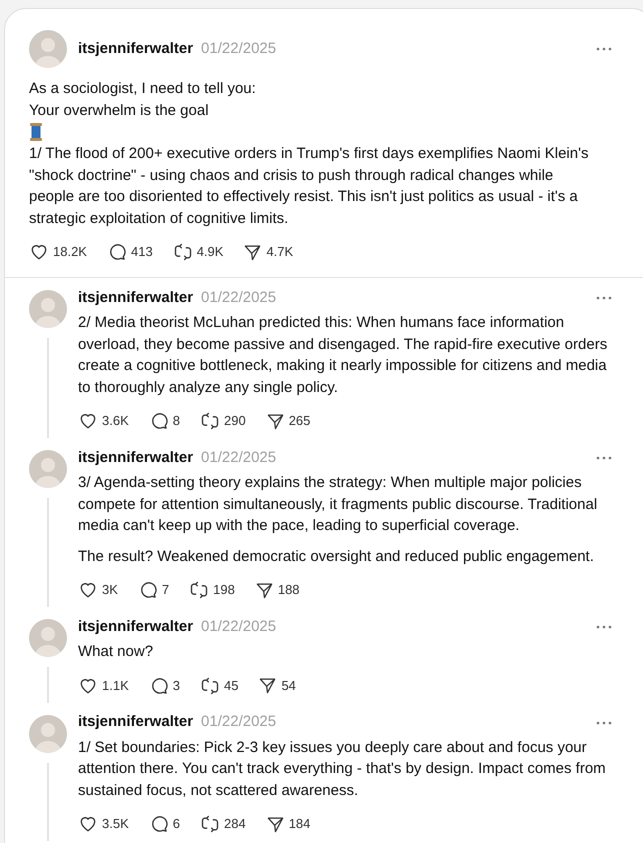 The image size is (643, 843). Describe the element at coordinates (288, 421) in the screenshot. I see `share-button: 265` at that location.